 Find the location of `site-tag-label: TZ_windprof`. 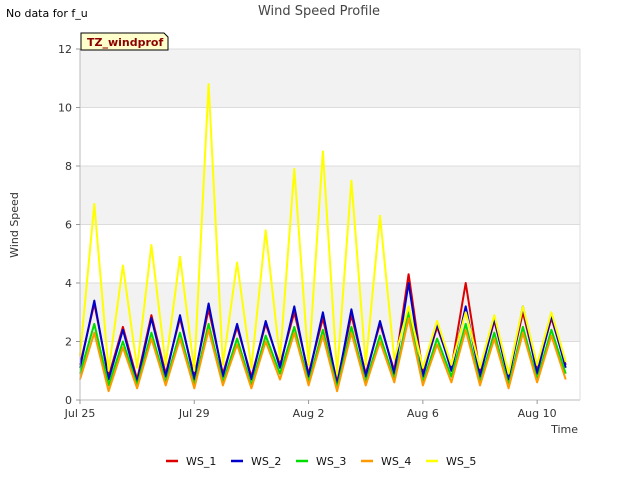

site-tag-label: TZ_windprof is located at coordinates (125, 42).